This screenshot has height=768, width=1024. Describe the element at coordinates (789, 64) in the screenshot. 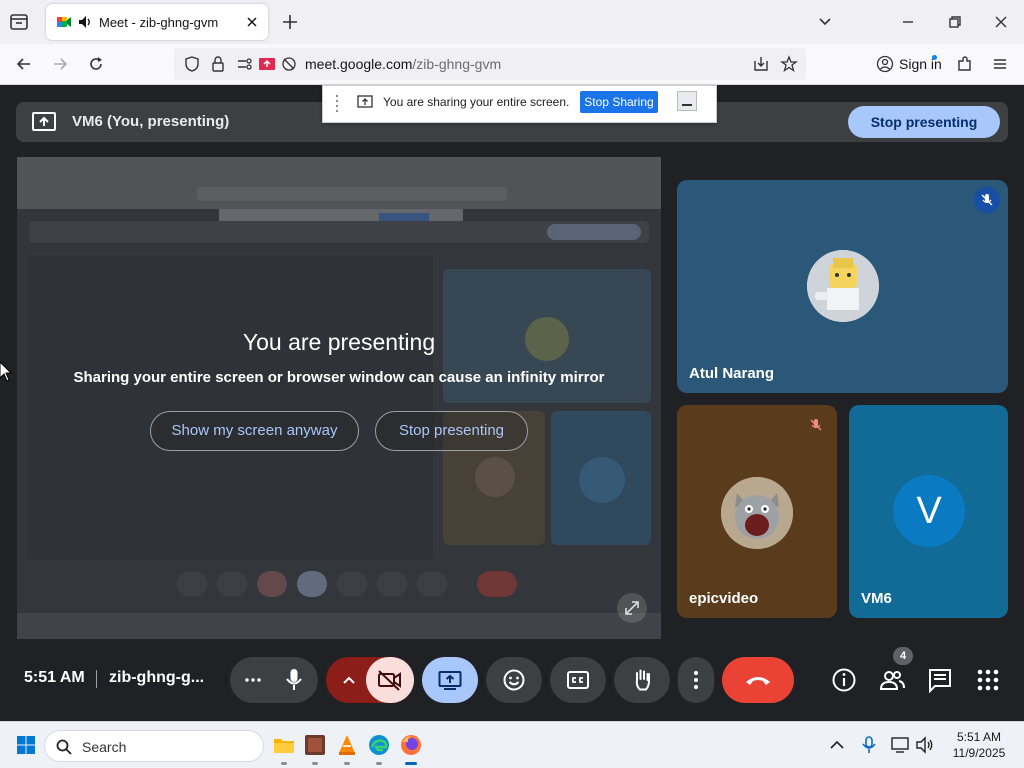

I see `bookmark-star-icon` at that location.